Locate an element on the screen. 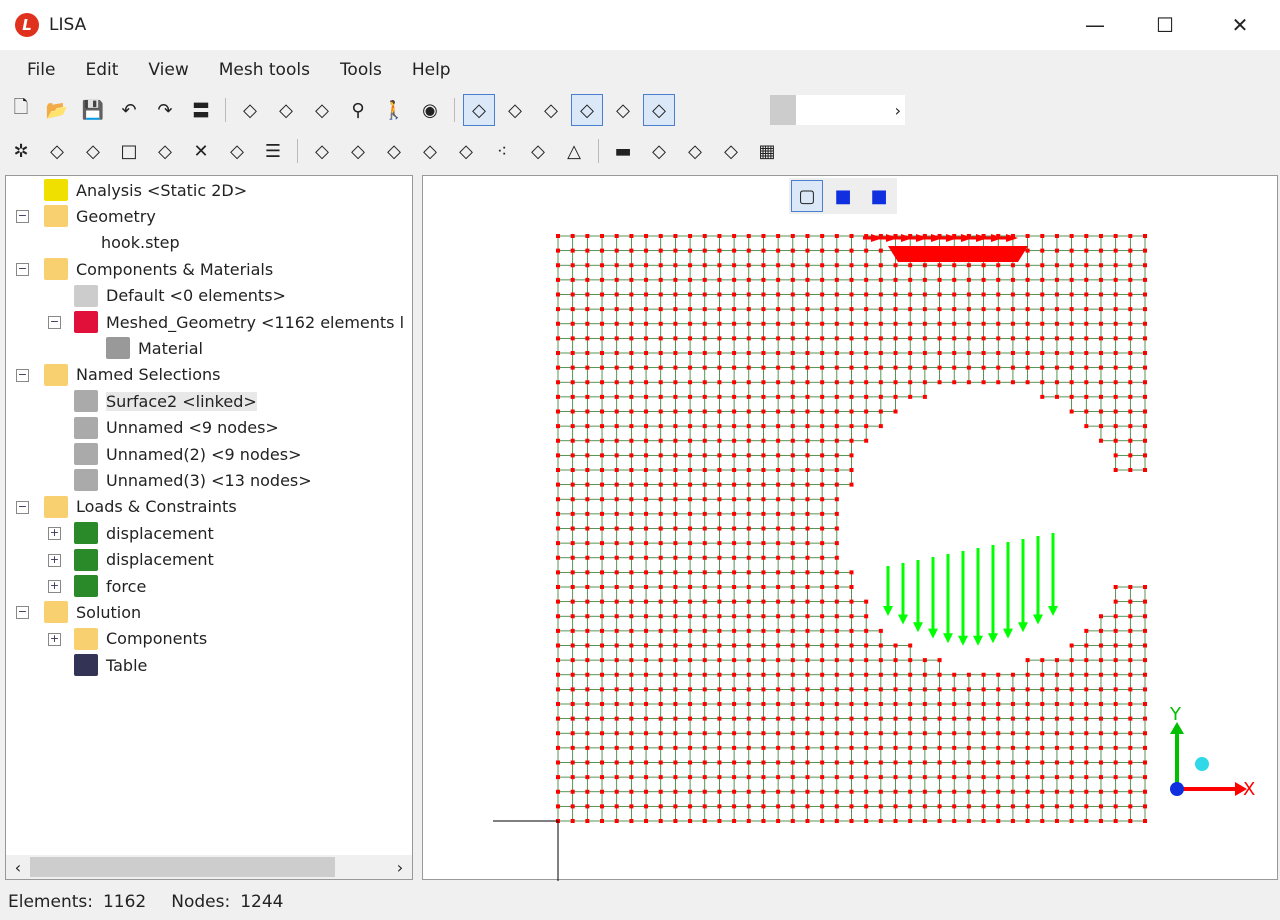  minimize-button: — is located at coordinates (1095, 25).